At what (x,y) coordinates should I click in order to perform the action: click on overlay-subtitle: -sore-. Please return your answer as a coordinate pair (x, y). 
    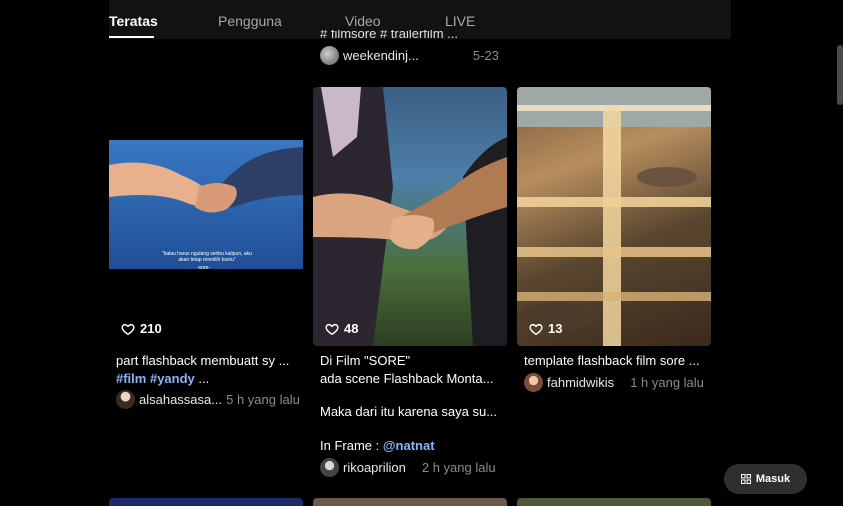
    Looking at the image, I should click on (204, 268).